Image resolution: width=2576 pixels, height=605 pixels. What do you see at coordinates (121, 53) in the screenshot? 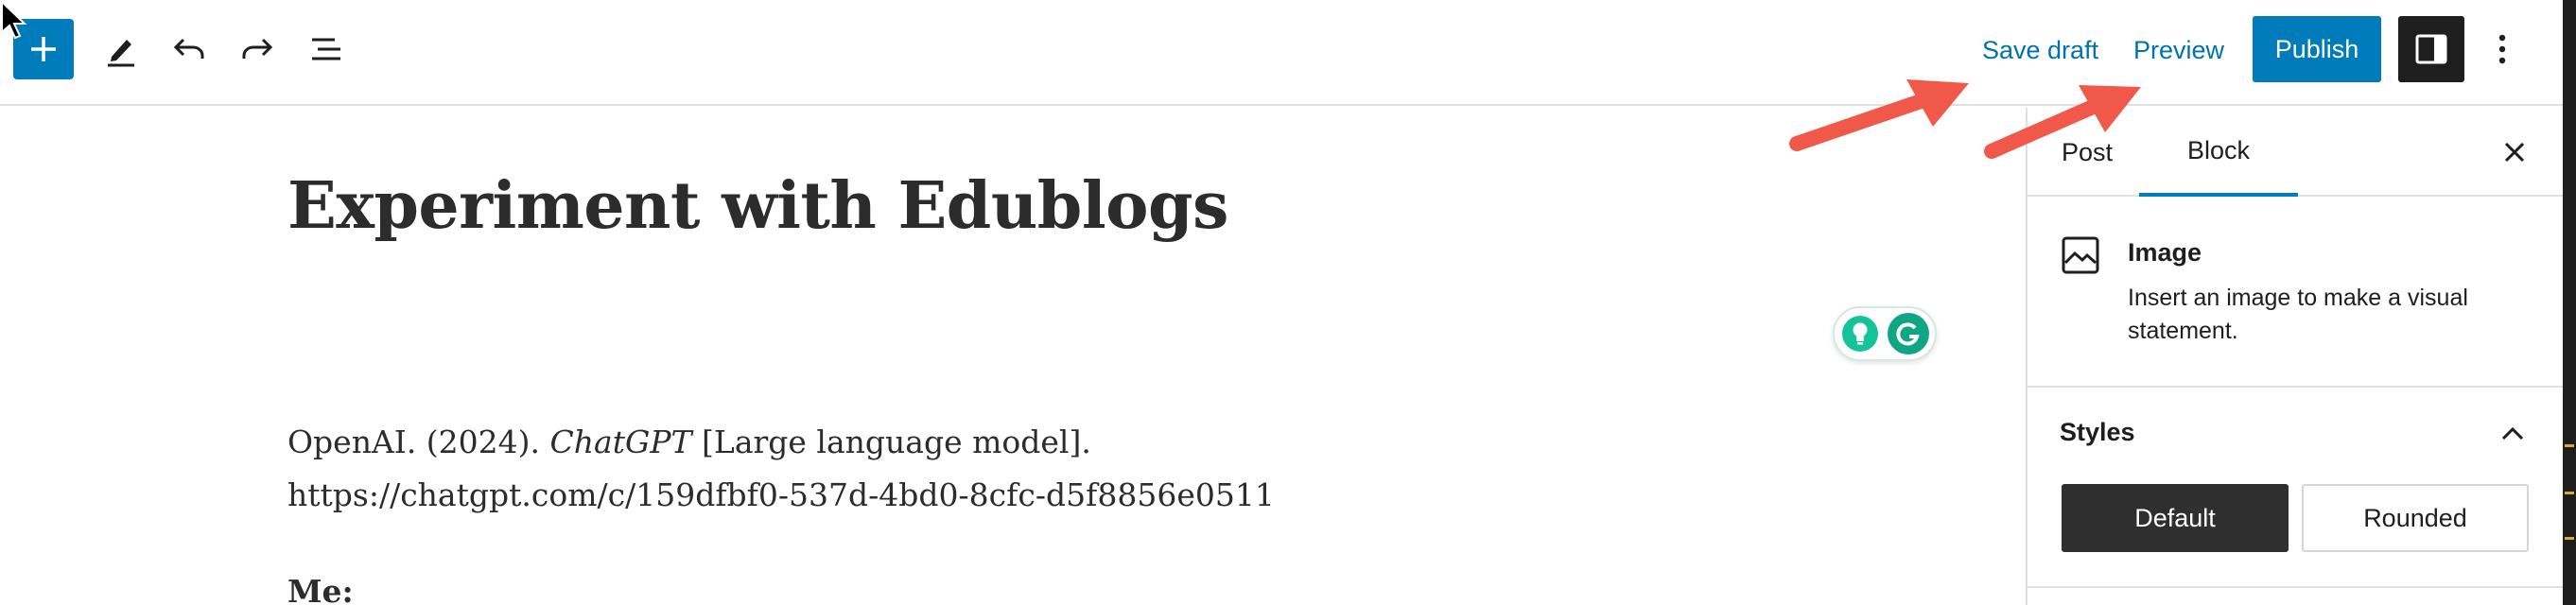
I see `pencil-icon` at bounding box center [121, 53].